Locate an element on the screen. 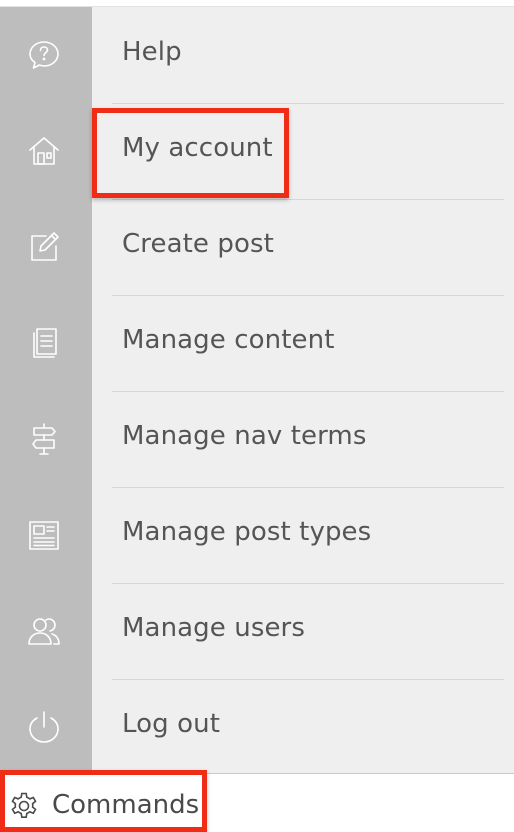  home-icon is located at coordinates (44, 151).